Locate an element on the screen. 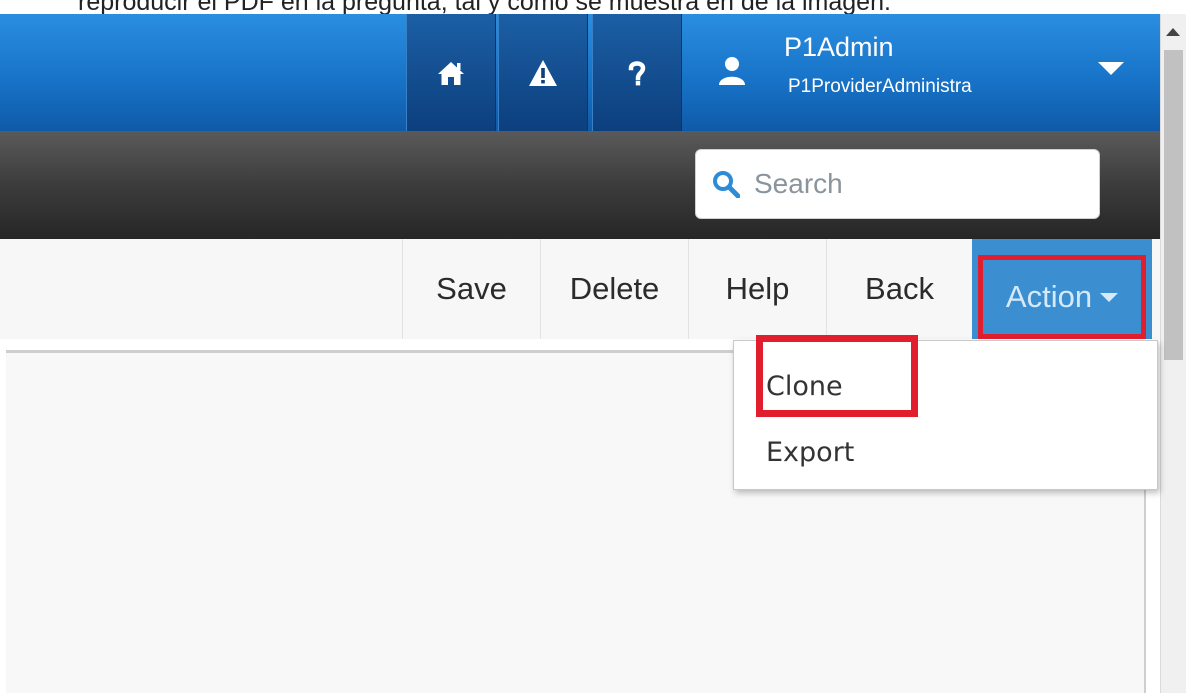  delete-button: Delete is located at coordinates (614, 289).